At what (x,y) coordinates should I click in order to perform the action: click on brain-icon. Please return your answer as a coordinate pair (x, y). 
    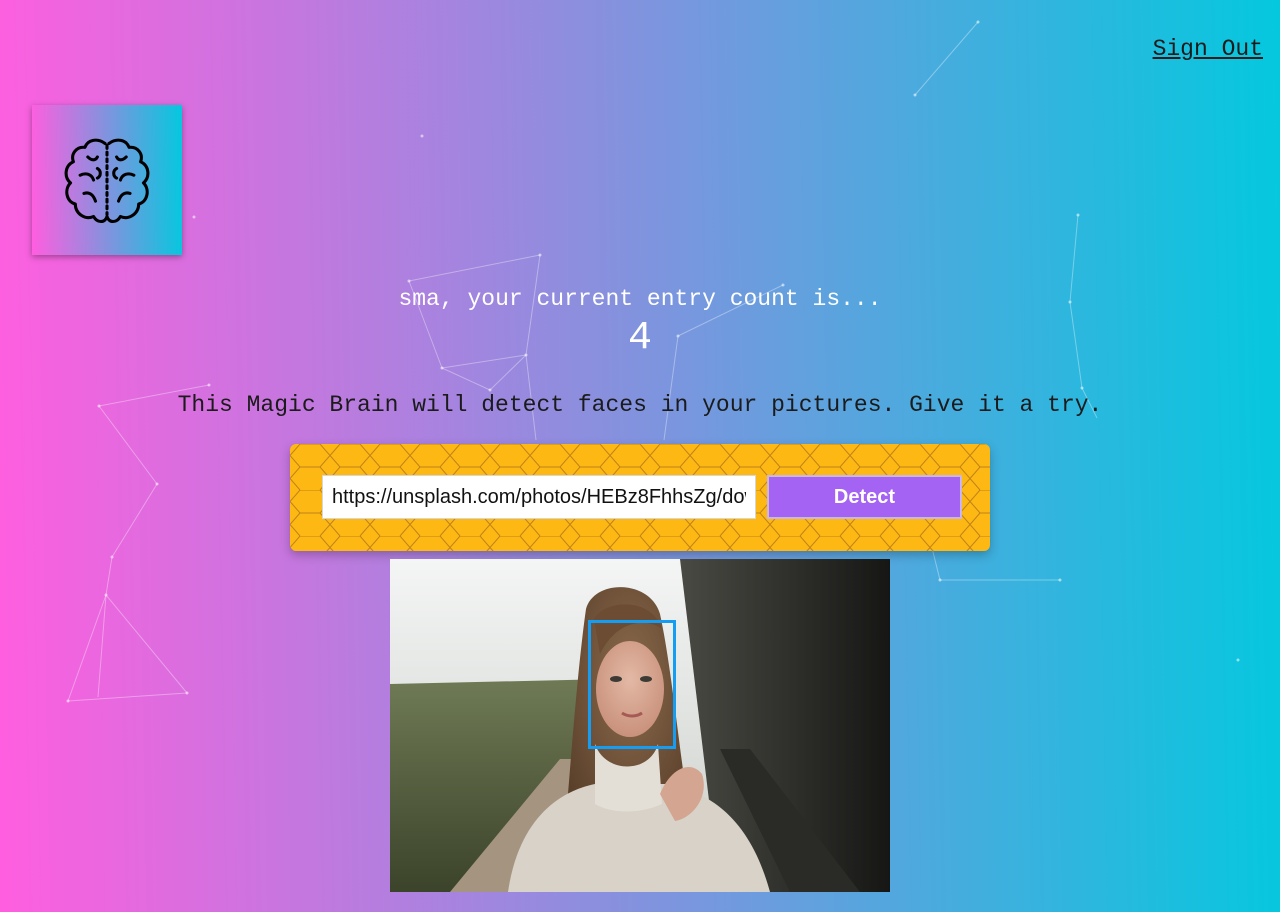
    Looking at the image, I should click on (107, 181).